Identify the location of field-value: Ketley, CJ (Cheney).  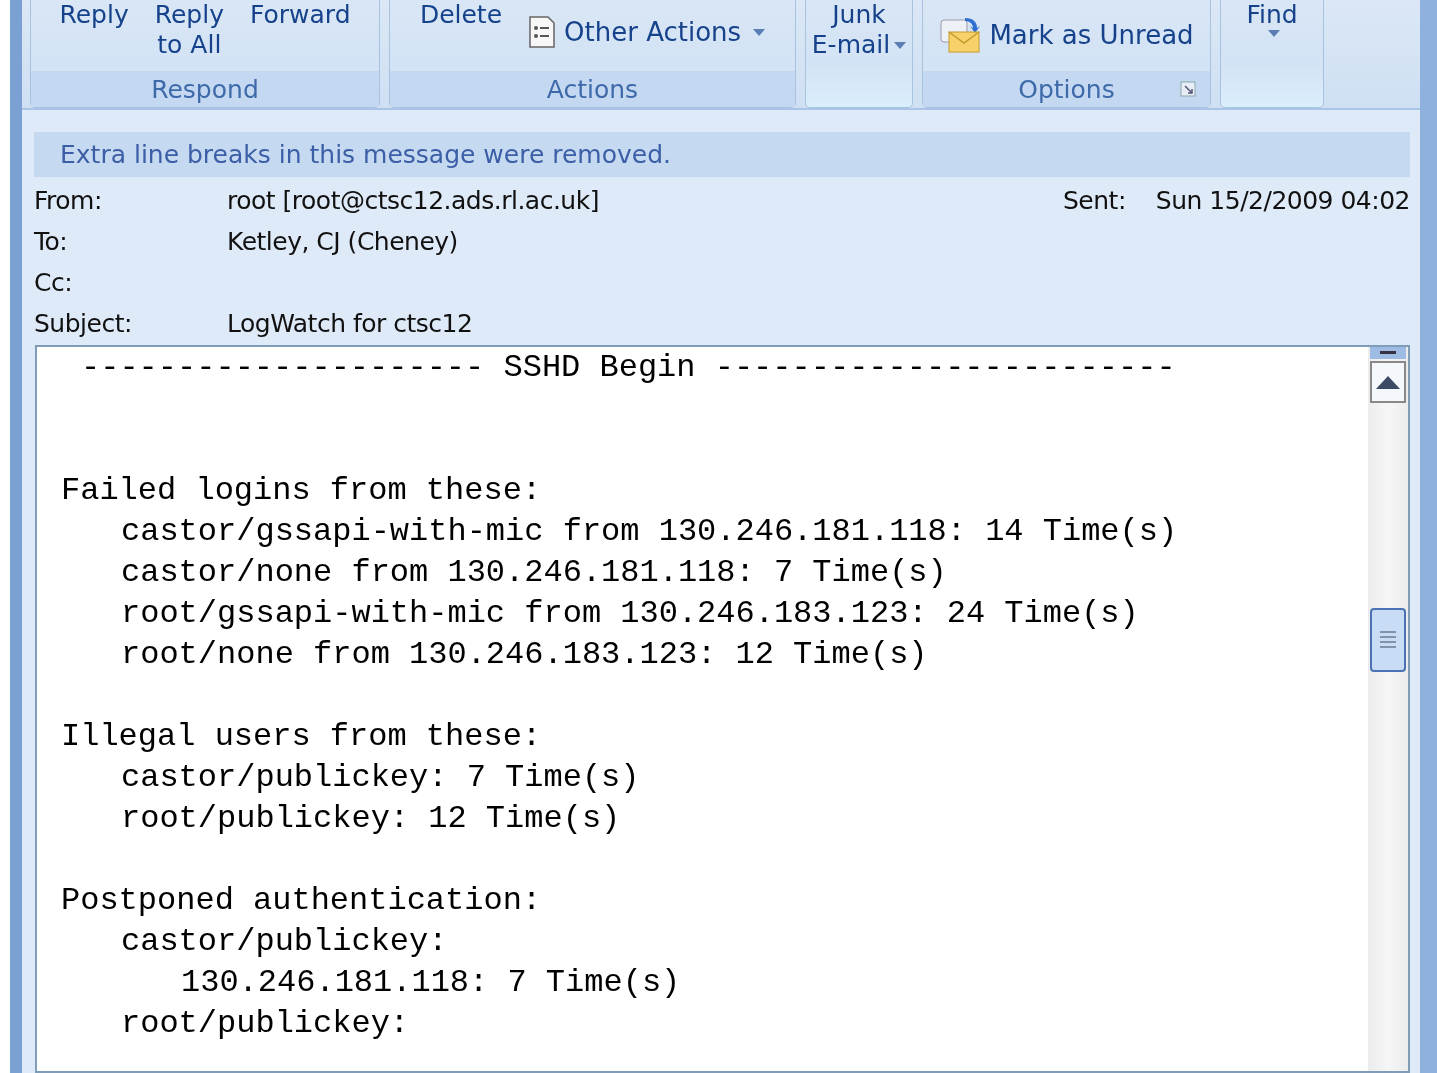
(343, 242).